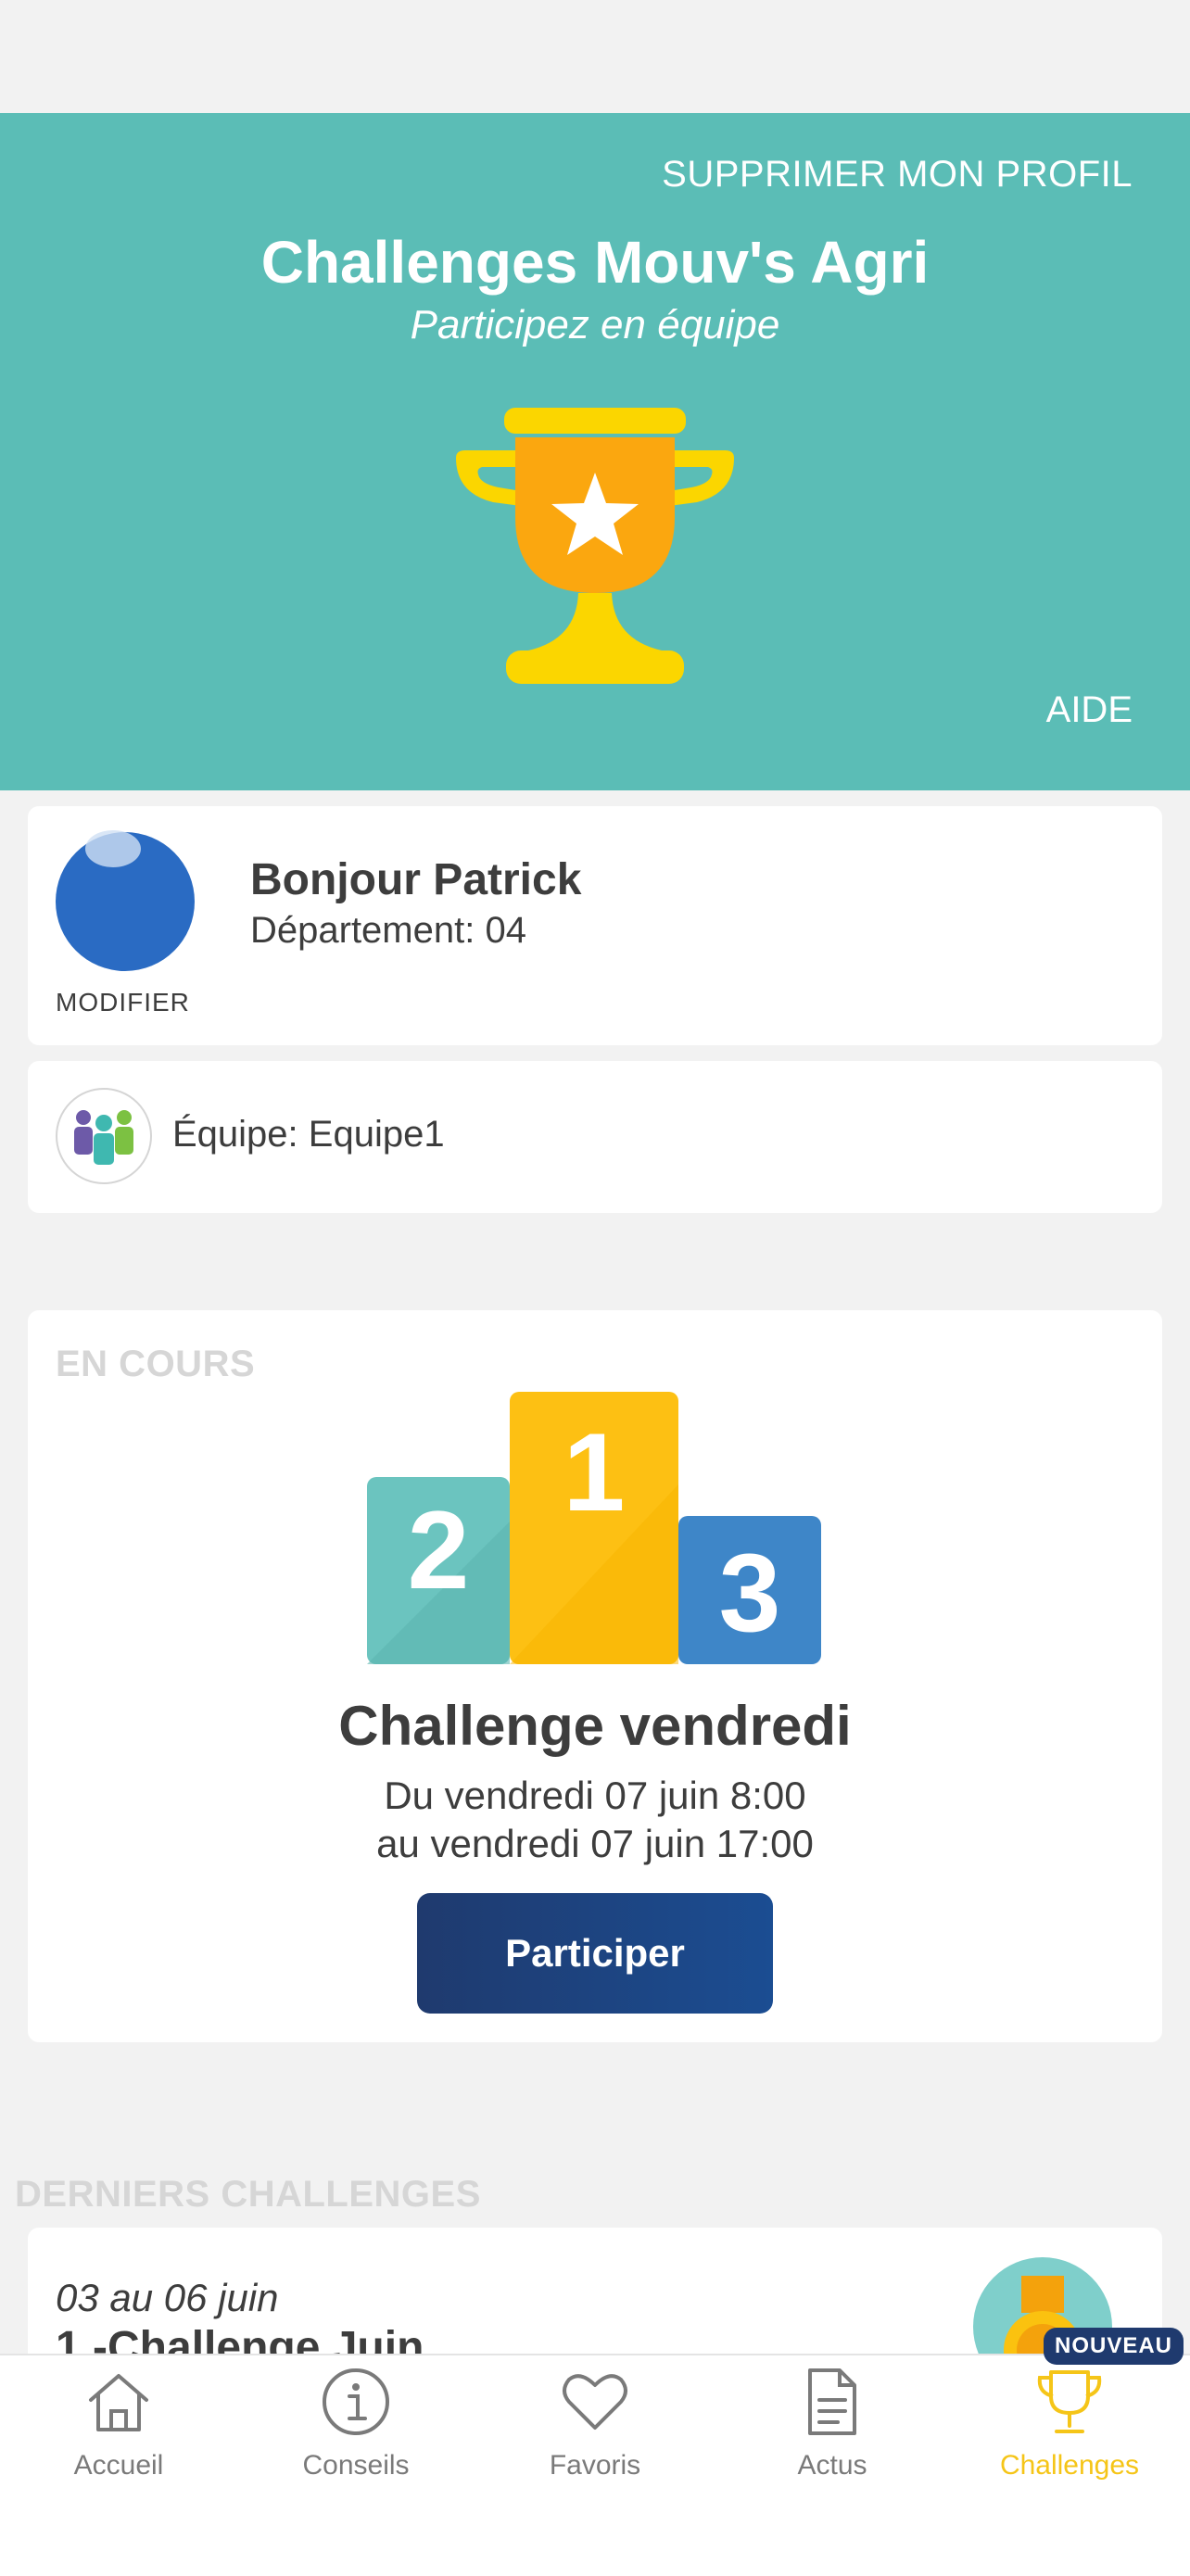 This screenshot has width=1190, height=2576. What do you see at coordinates (156, 1364) in the screenshot?
I see `section-title-current: EN COURS` at bounding box center [156, 1364].